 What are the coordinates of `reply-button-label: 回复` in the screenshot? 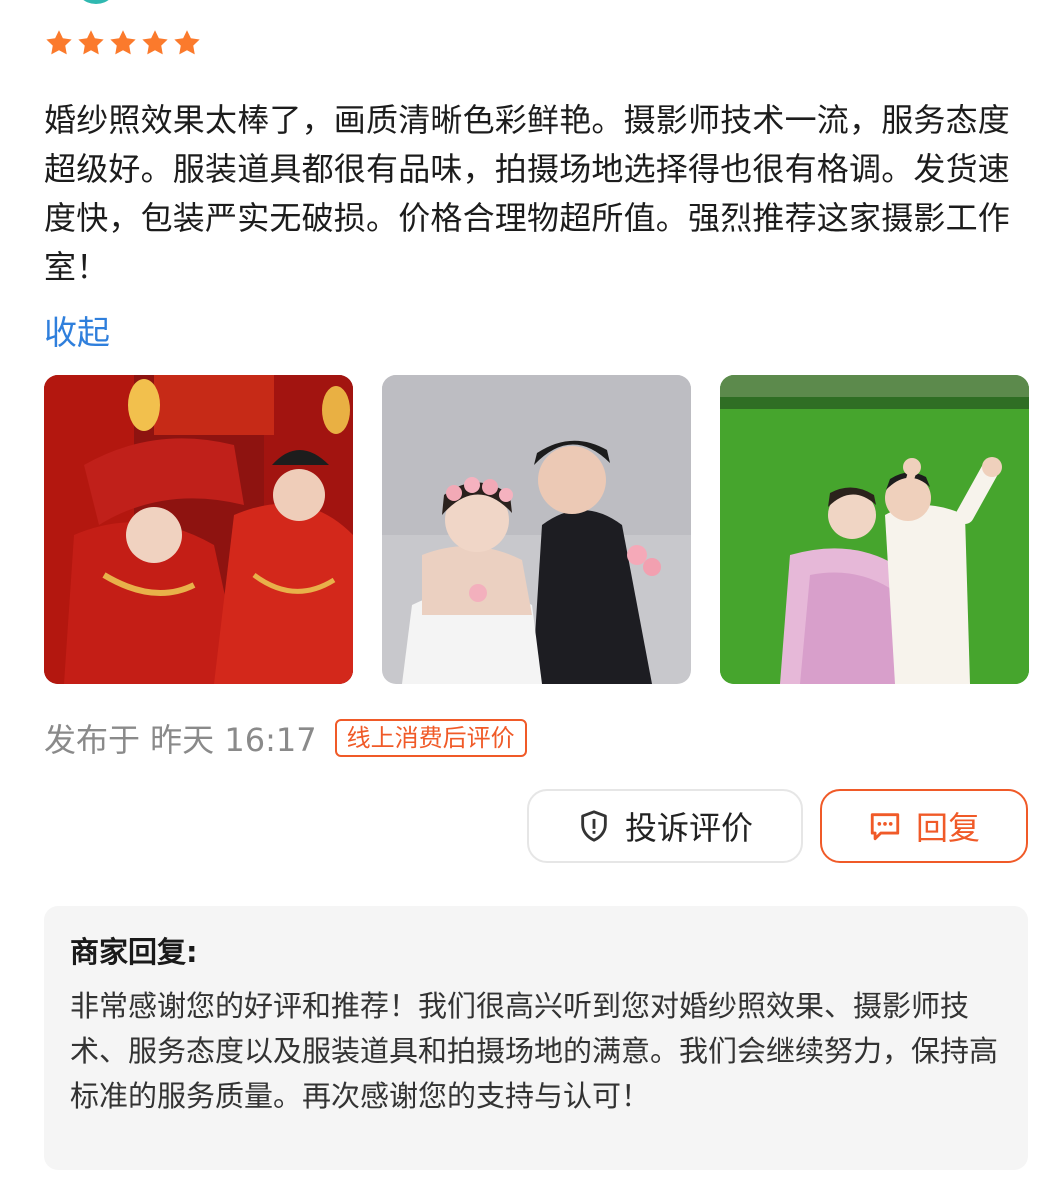 It's located at (947, 828).